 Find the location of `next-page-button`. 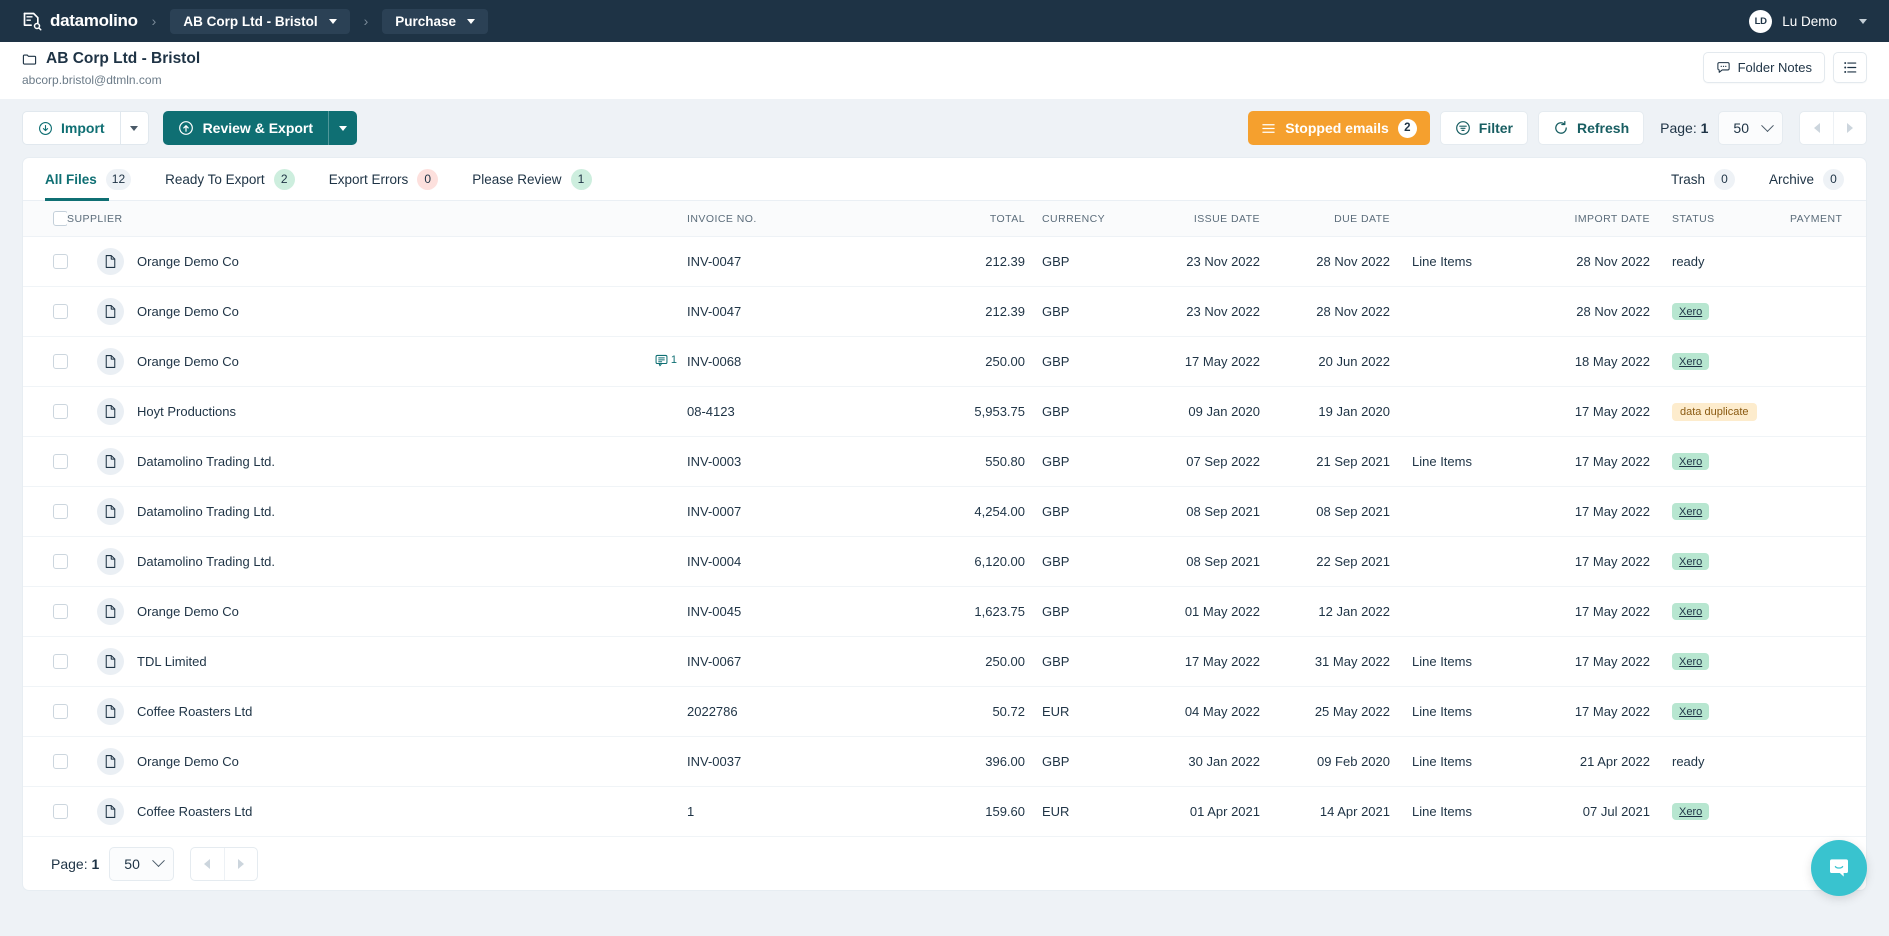

next-page-button is located at coordinates (1849, 128).